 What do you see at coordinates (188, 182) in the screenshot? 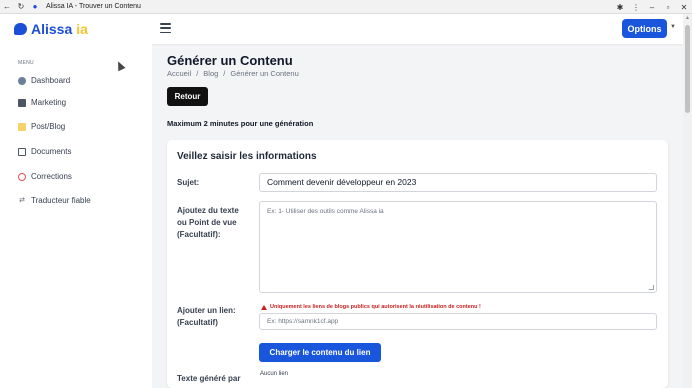
I see `subject-label: Sujet:` at bounding box center [188, 182].